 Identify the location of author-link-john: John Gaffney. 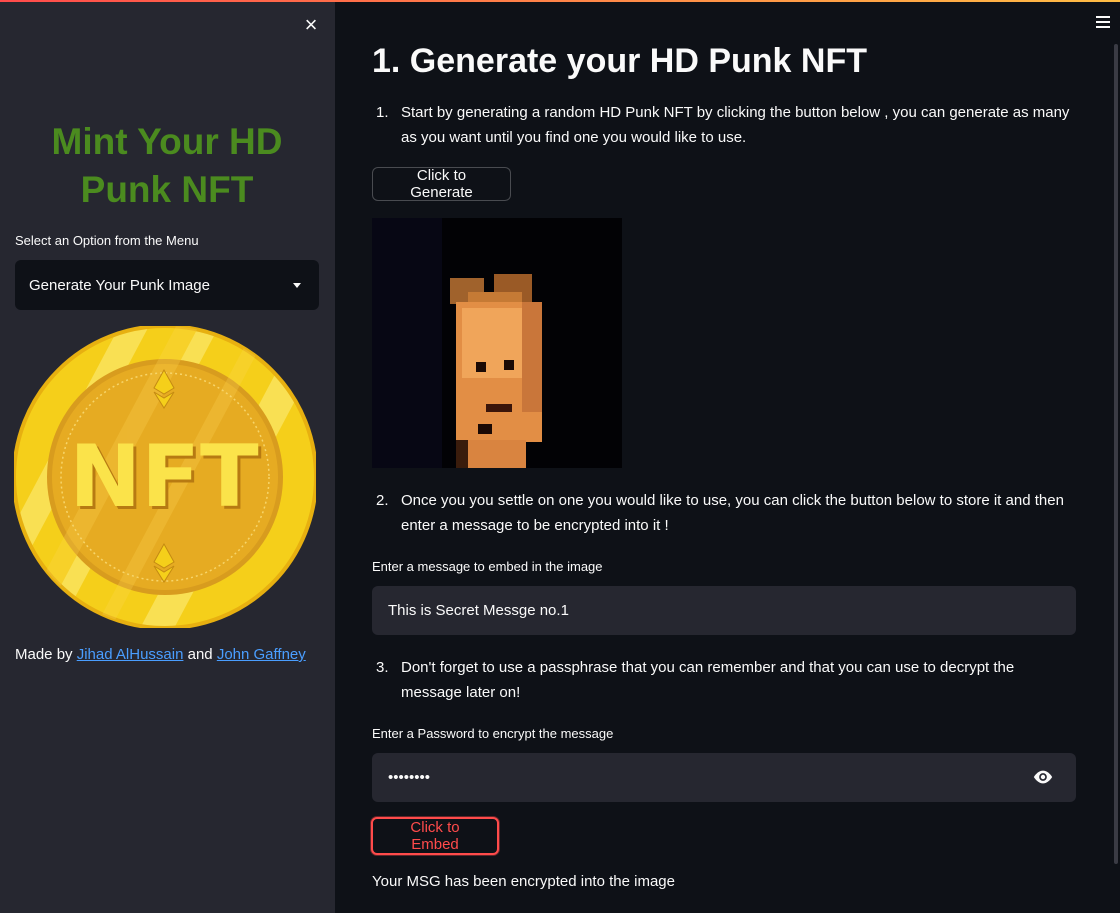
(261, 654).